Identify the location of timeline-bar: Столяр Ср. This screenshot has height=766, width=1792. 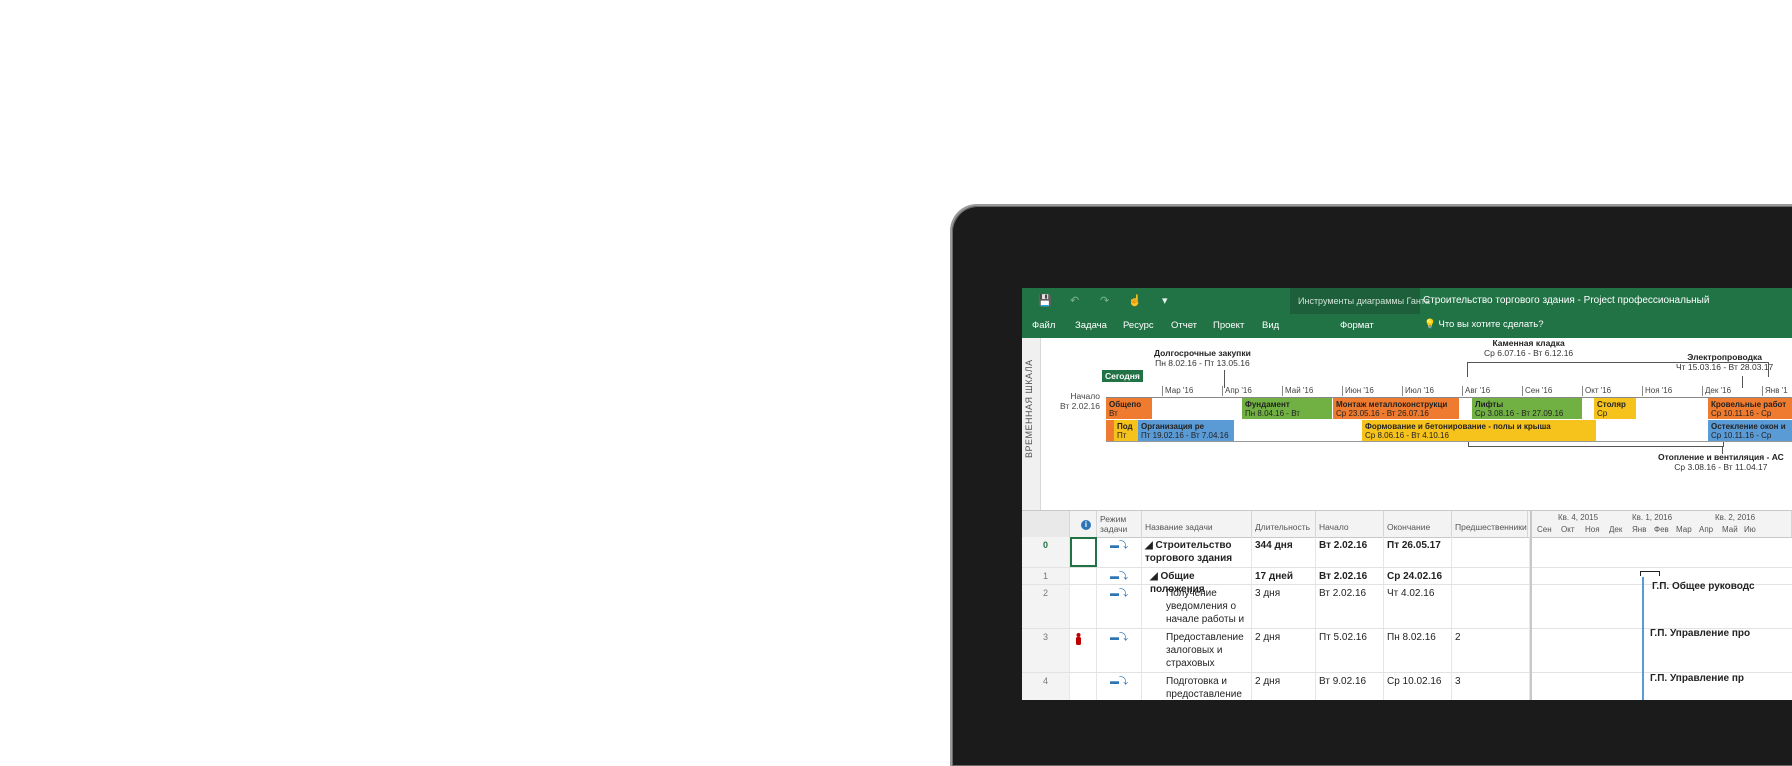
(1615, 408).